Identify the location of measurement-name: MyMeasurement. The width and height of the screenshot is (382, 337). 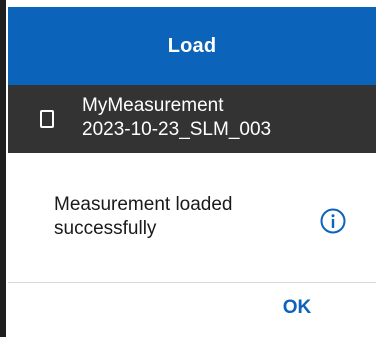
(153, 105).